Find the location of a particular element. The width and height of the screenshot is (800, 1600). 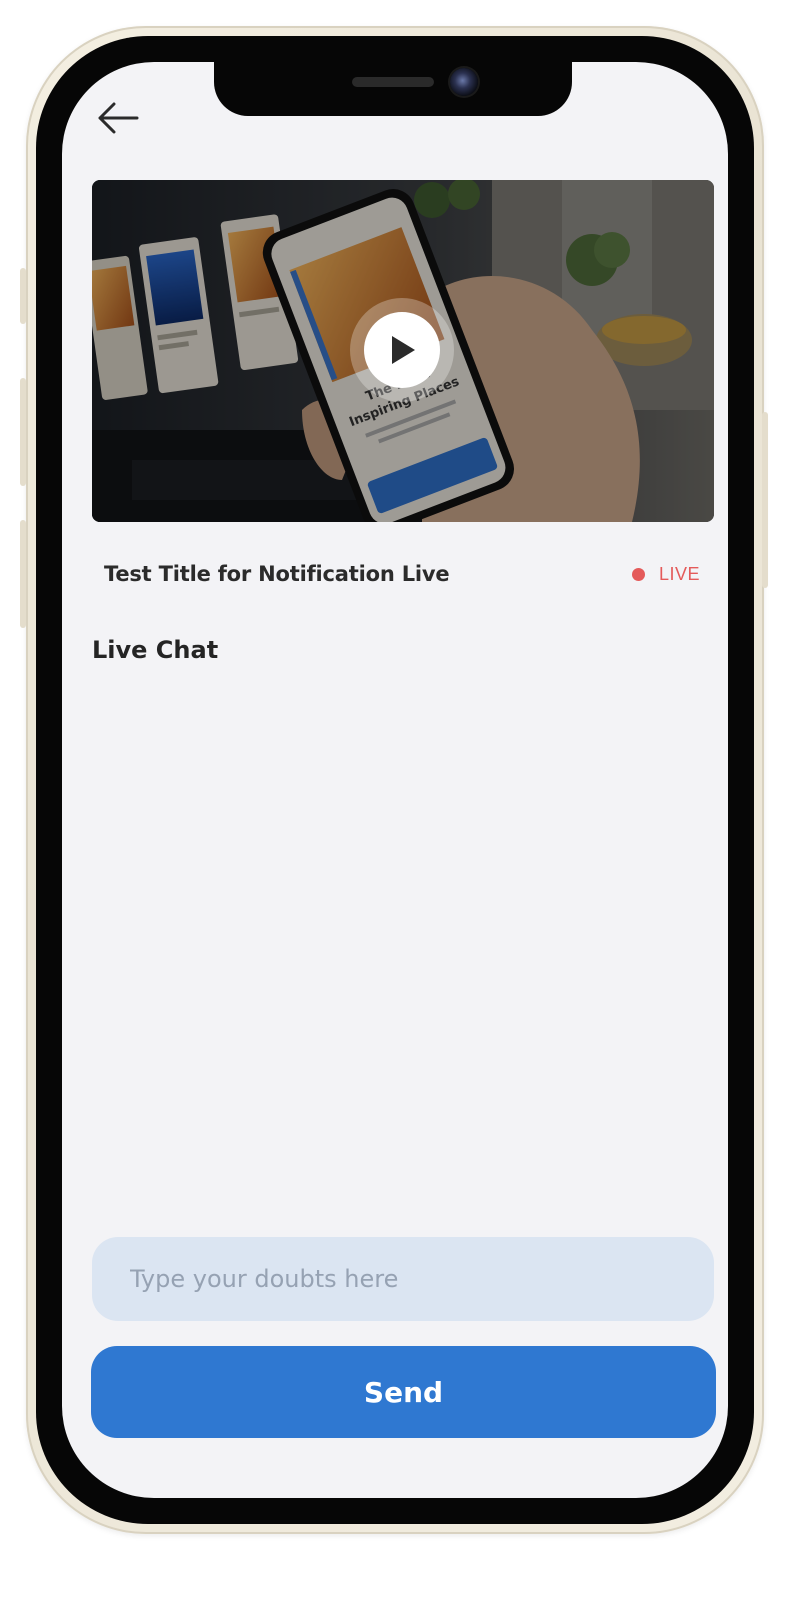

play-button is located at coordinates (402, 350).